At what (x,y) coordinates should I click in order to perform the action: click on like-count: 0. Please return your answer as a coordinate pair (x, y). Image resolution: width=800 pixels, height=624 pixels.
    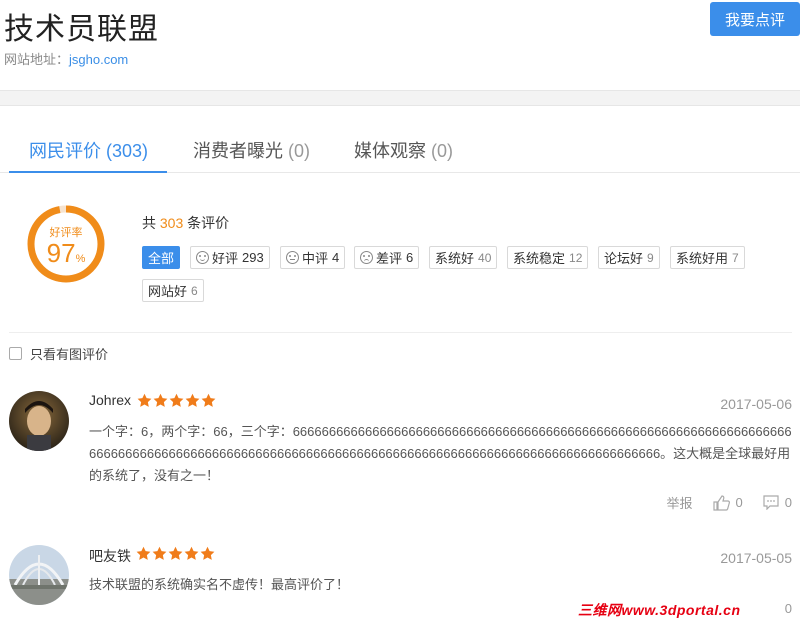
    Looking at the image, I should click on (739, 502).